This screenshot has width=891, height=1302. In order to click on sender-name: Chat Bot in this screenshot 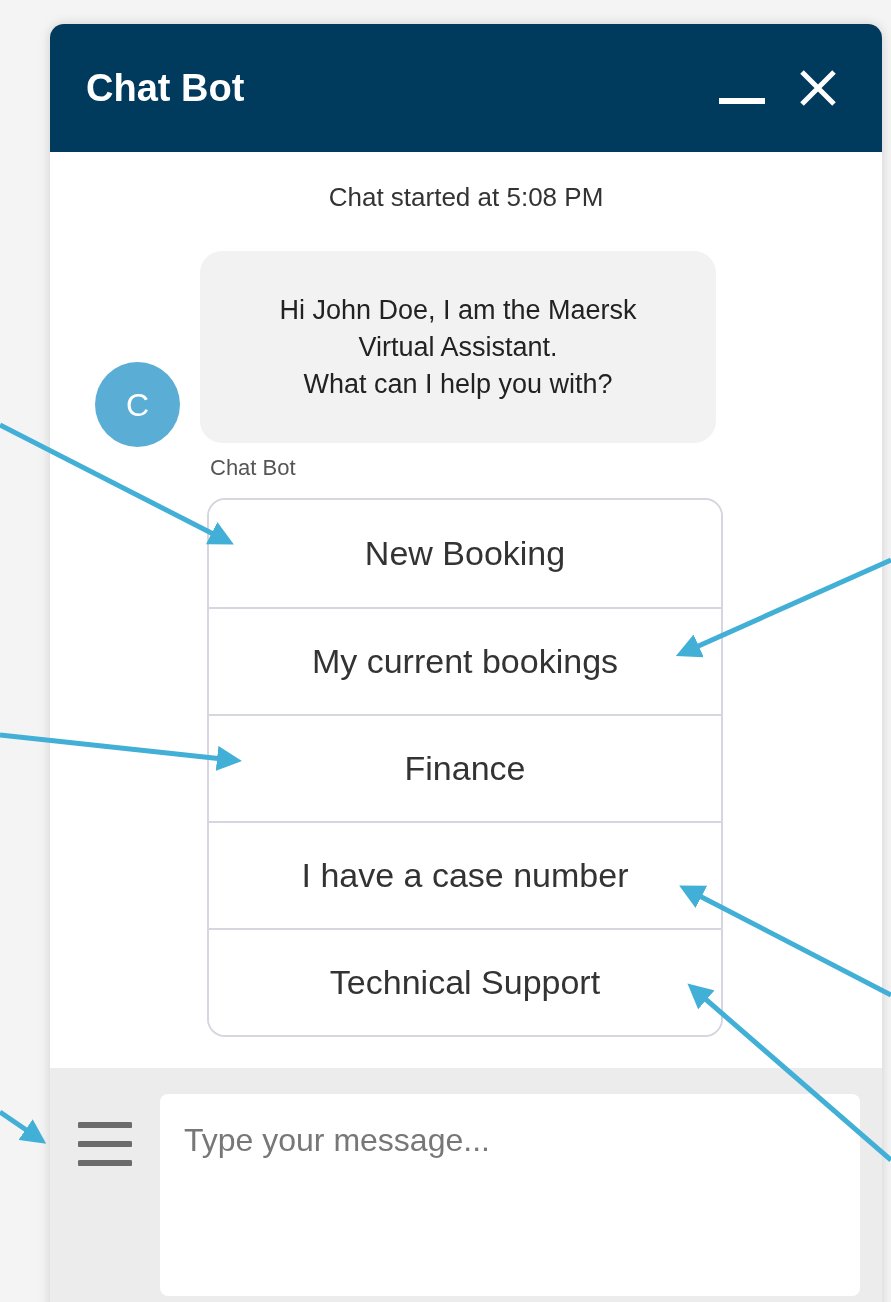, I will do `click(253, 468)`.